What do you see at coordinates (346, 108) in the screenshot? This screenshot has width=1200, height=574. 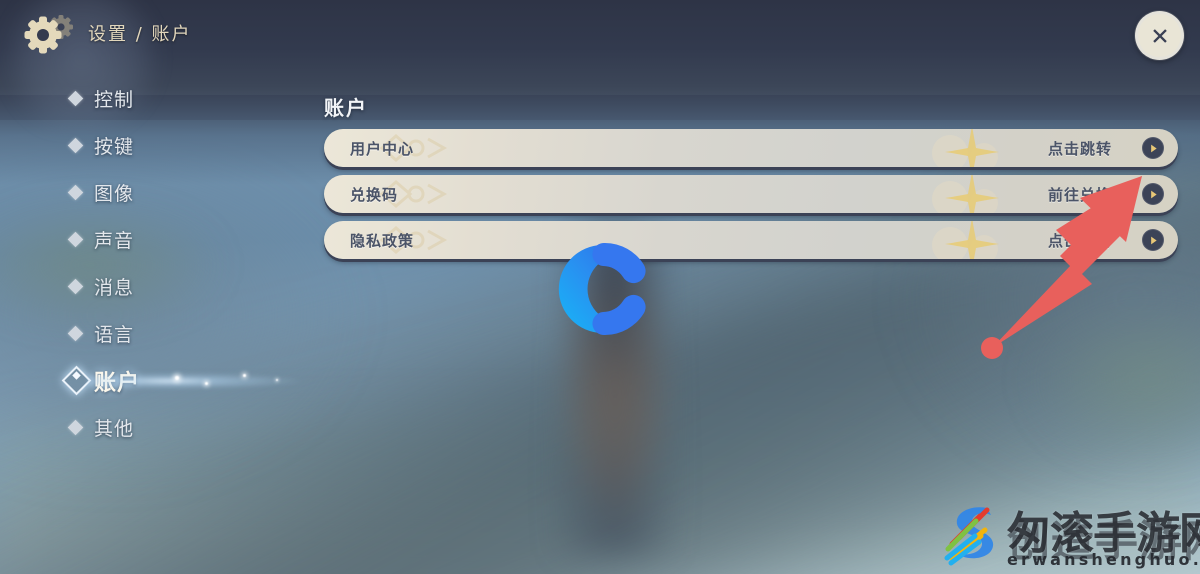 I see `page-title: 账户` at bounding box center [346, 108].